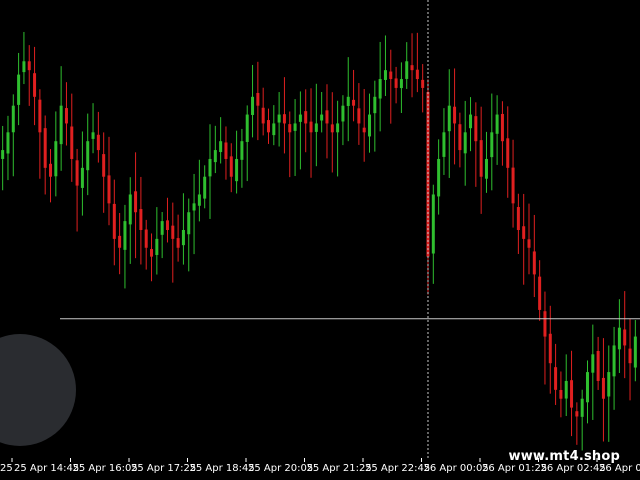 The width and height of the screenshot is (640, 480). Describe the element at coordinates (514, 468) in the screenshot. I see `time-axis-label: 26 Apr 01:25` at that location.